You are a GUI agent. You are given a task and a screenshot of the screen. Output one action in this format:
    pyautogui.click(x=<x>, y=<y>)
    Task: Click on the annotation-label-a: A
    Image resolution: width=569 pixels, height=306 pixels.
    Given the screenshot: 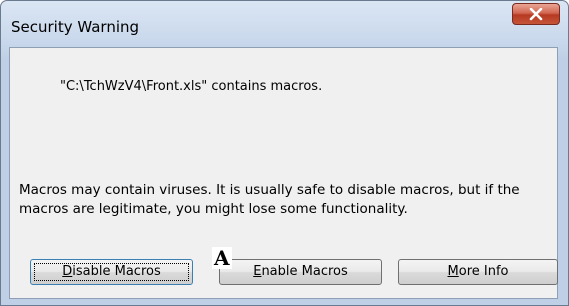 What is the action you would take?
    pyautogui.click(x=222, y=258)
    